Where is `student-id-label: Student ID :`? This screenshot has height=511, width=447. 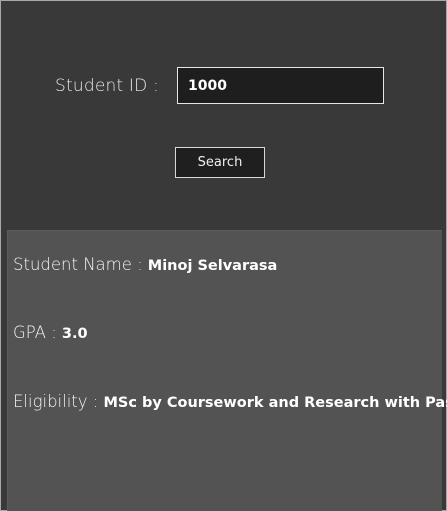
student-id-label: Student ID : is located at coordinates (107, 86).